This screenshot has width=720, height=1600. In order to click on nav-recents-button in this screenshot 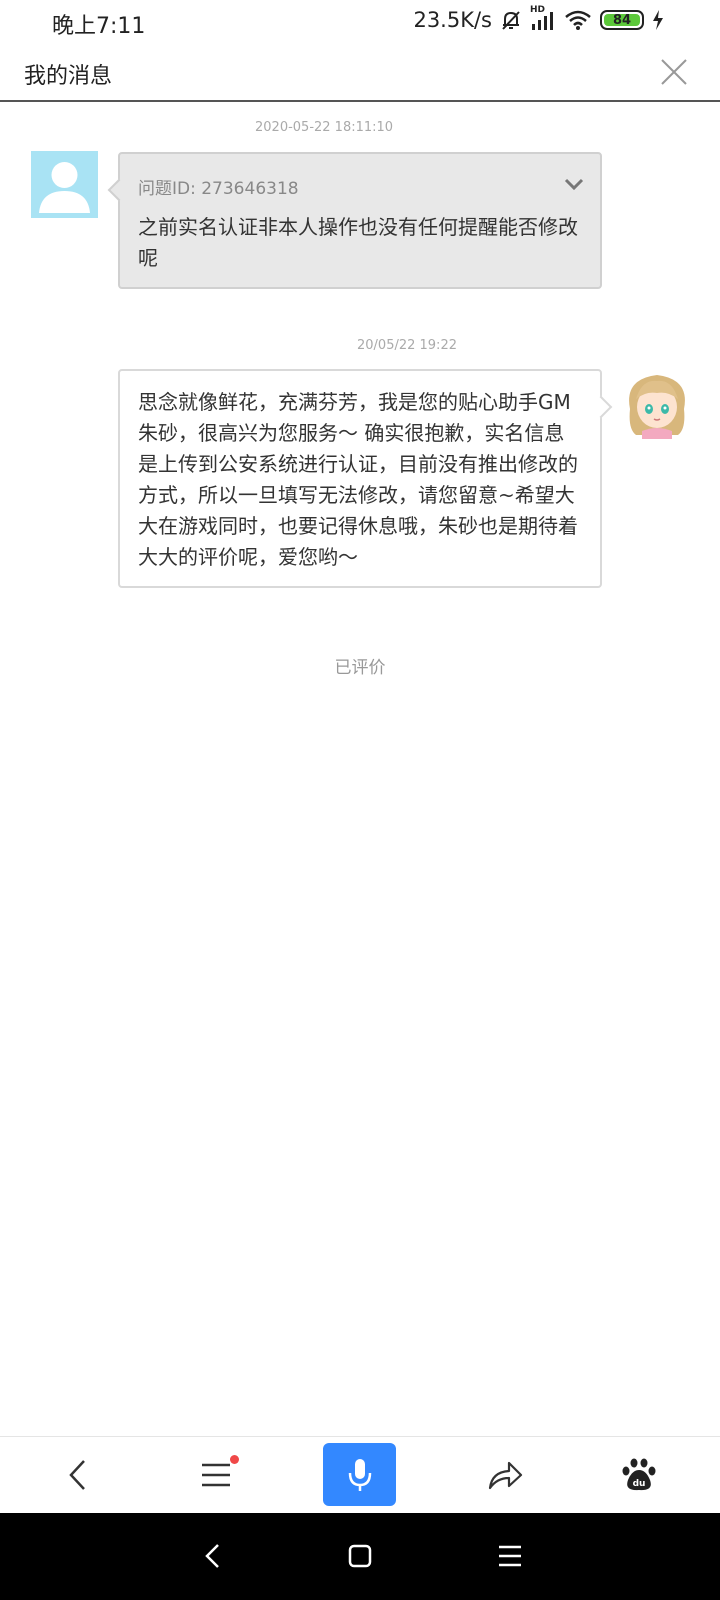, I will do `click(510, 1556)`.